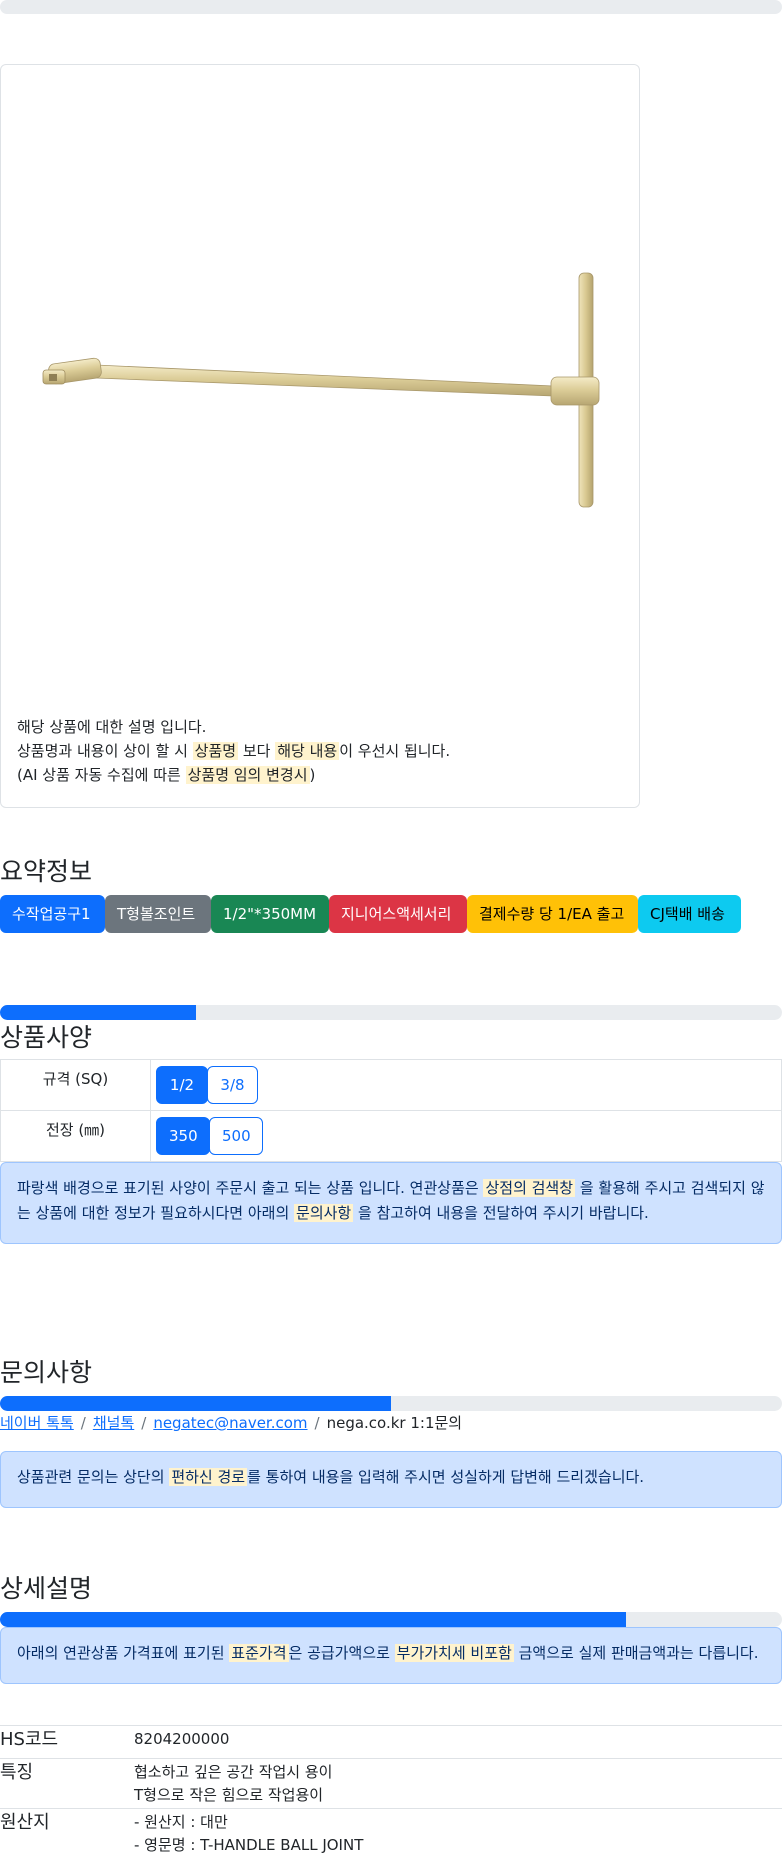  I want to click on spec-row-length: 전장 (㎜) 350 500, so click(391, 1136).